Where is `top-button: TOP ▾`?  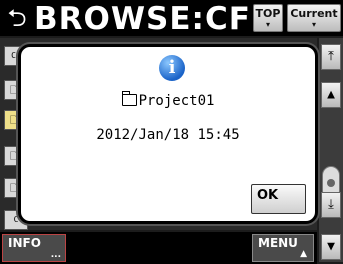 top-button: TOP ▾ is located at coordinates (268, 18).